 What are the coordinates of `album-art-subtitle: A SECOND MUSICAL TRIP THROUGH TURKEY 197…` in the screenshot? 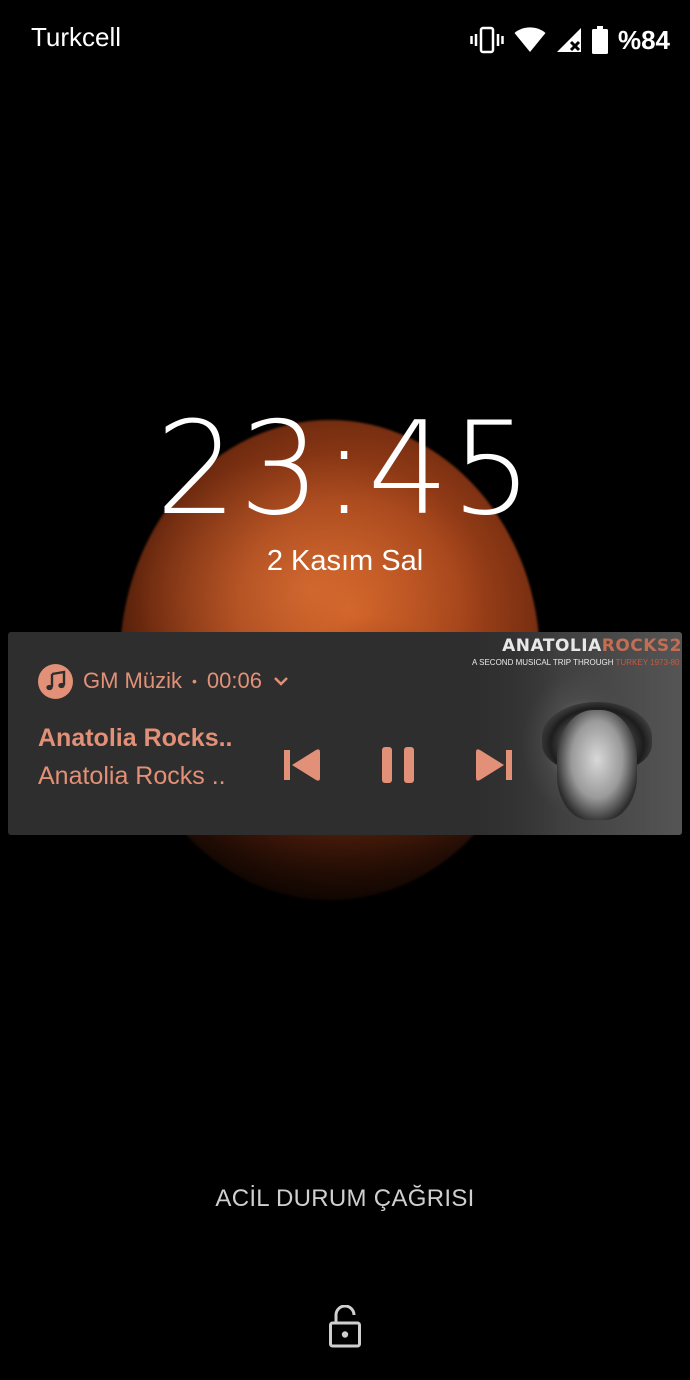 It's located at (575, 662).